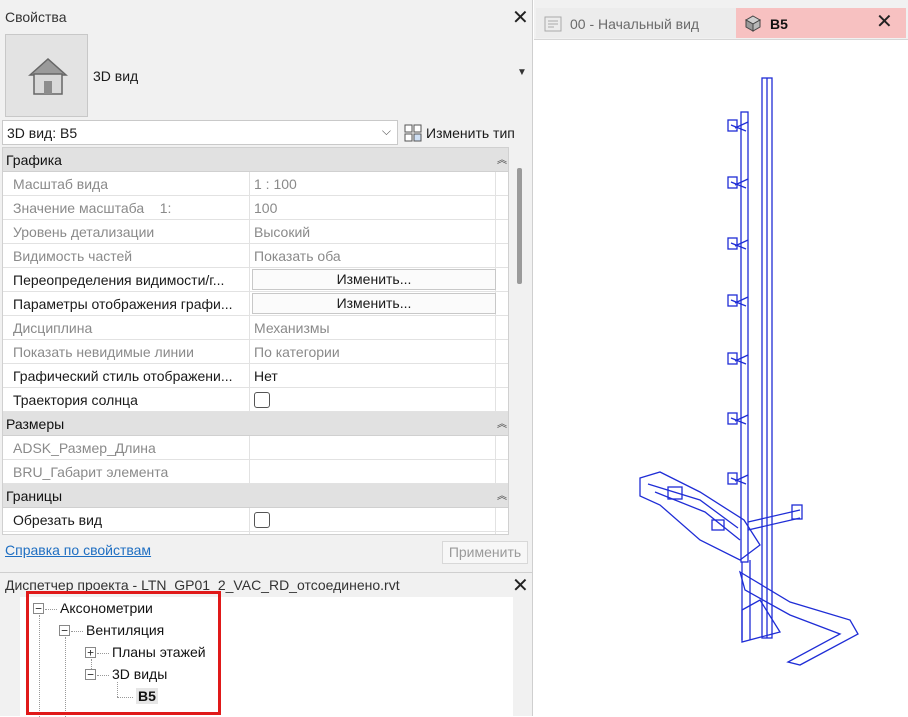  What do you see at coordinates (84, 232) in the screenshot?
I see `row-detail-level-name: Уровень детализации` at bounding box center [84, 232].